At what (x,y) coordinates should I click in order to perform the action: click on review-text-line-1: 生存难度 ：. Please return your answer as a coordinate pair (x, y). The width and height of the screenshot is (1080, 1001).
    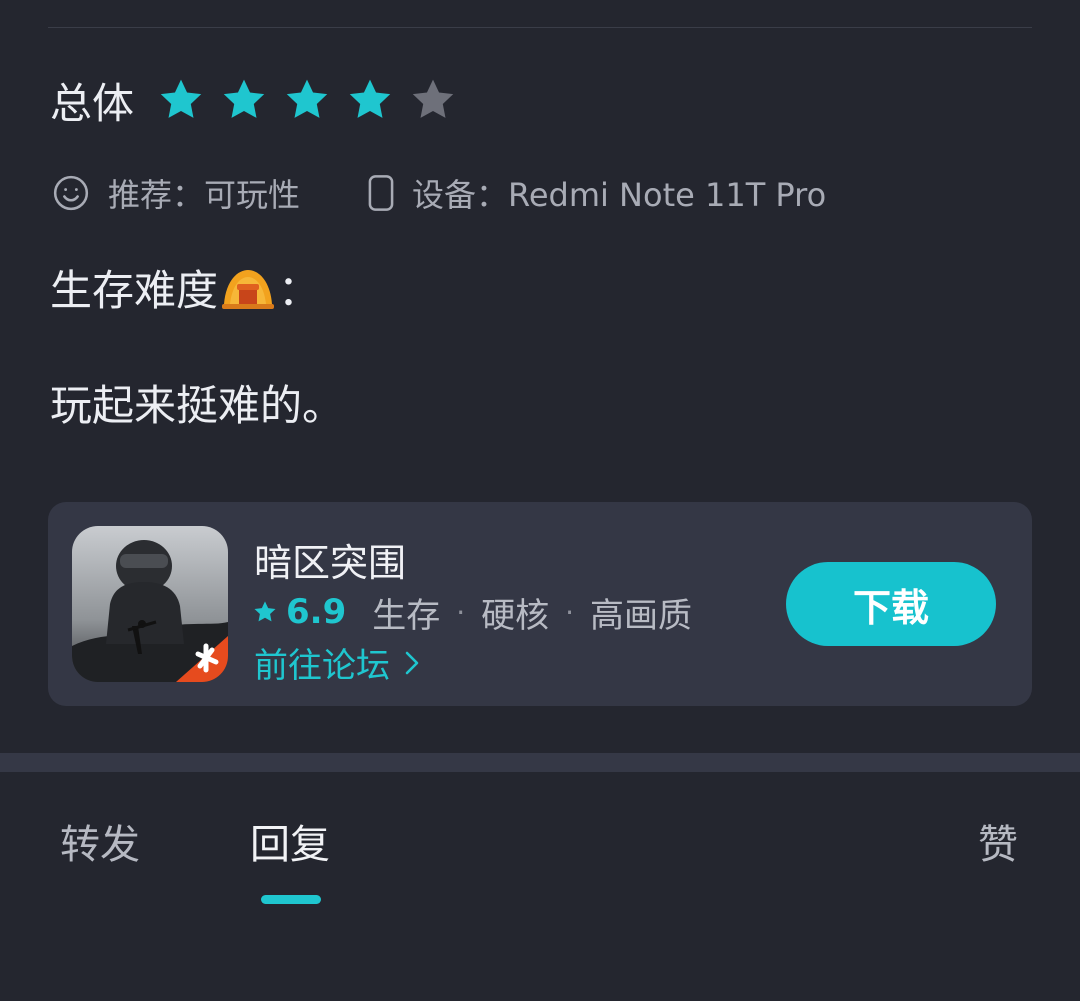
    Looking at the image, I should click on (185, 287).